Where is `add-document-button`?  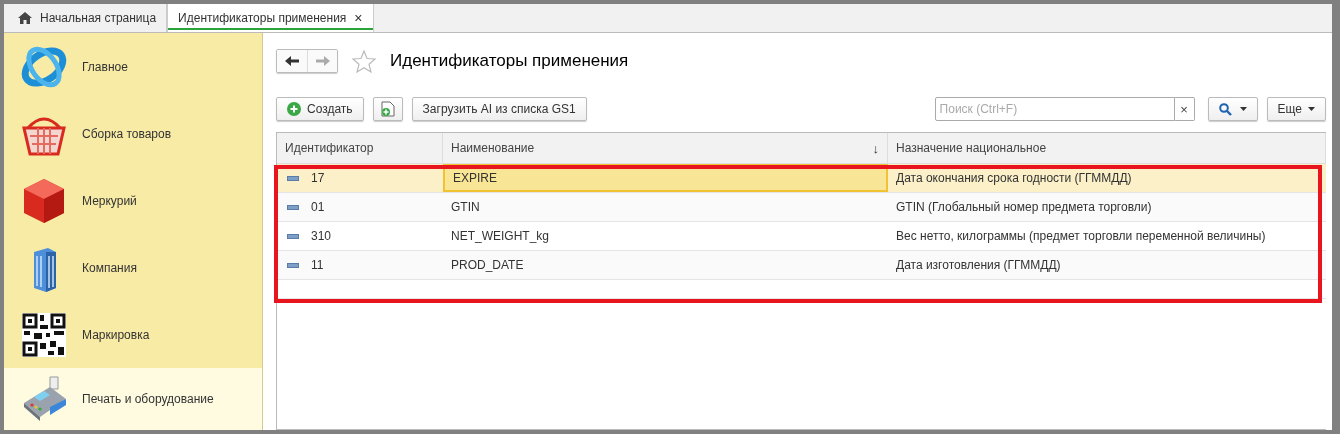
add-document-button is located at coordinates (387, 109).